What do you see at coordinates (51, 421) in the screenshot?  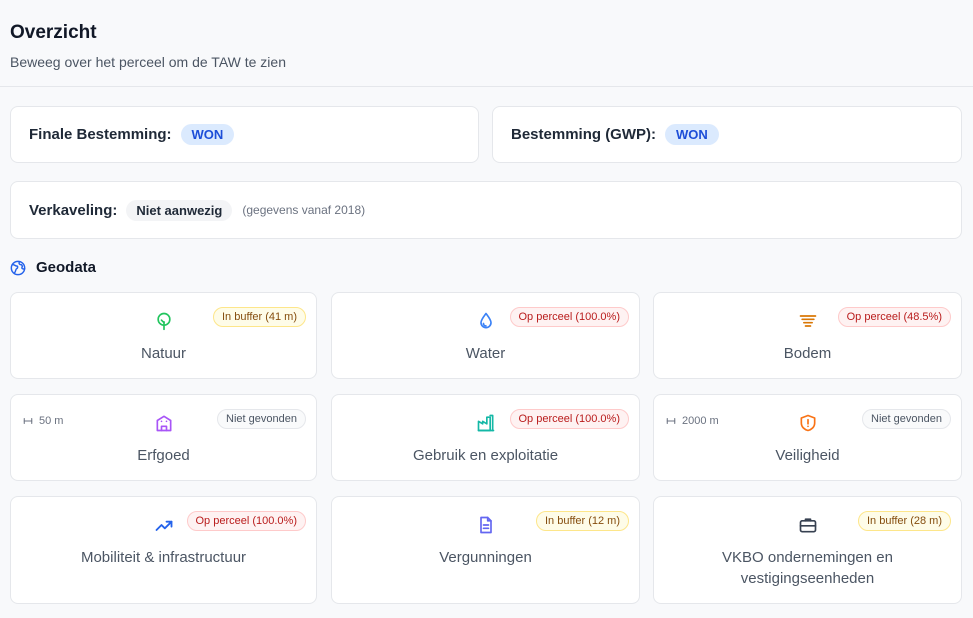 I see `distance-value: 50 m` at bounding box center [51, 421].